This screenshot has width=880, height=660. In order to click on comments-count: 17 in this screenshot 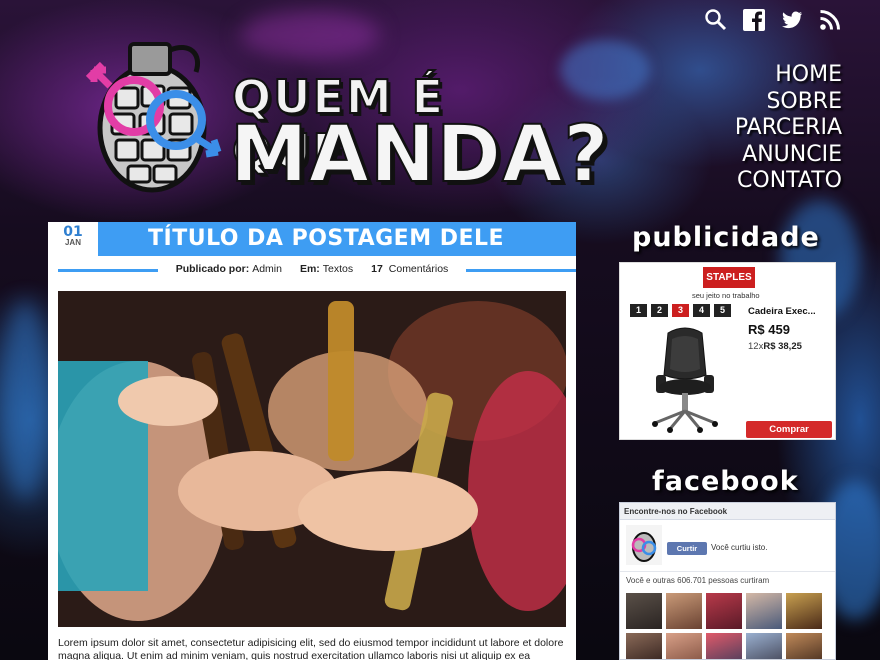, I will do `click(377, 269)`.